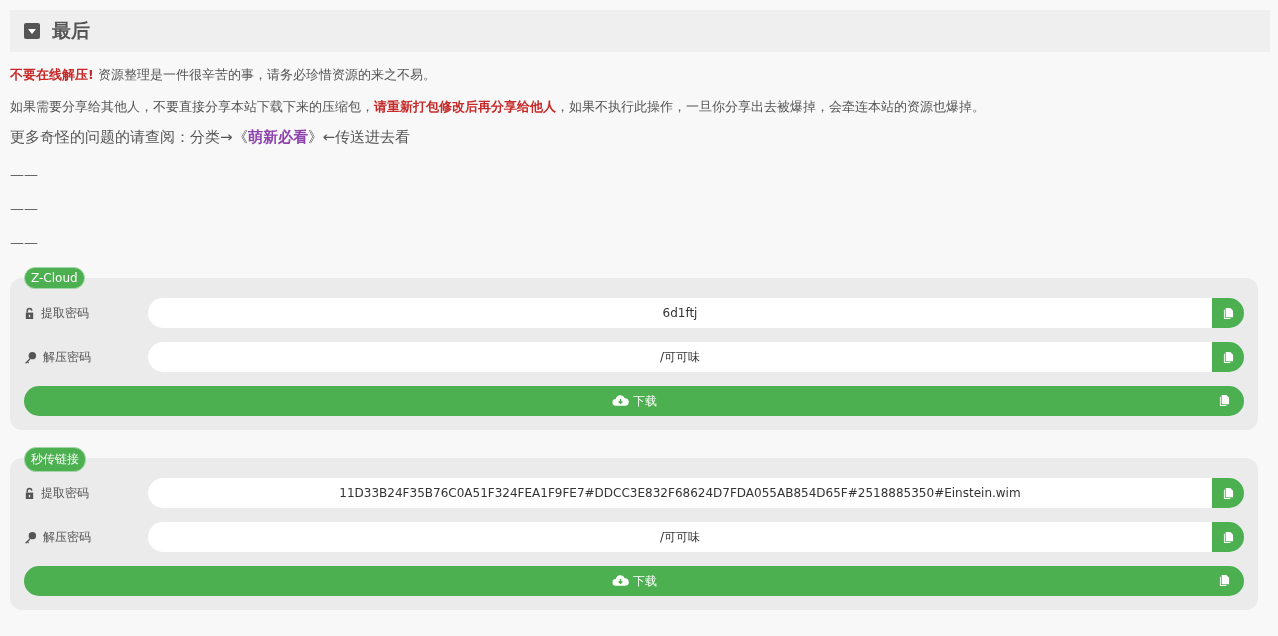 Image resolution: width=1278 pixels, height=636 pixels. What do you see at coordinates (54, 278) in the screenshot?
I see `source-tag: Z-Cloud` at bounding box center [54, 278].